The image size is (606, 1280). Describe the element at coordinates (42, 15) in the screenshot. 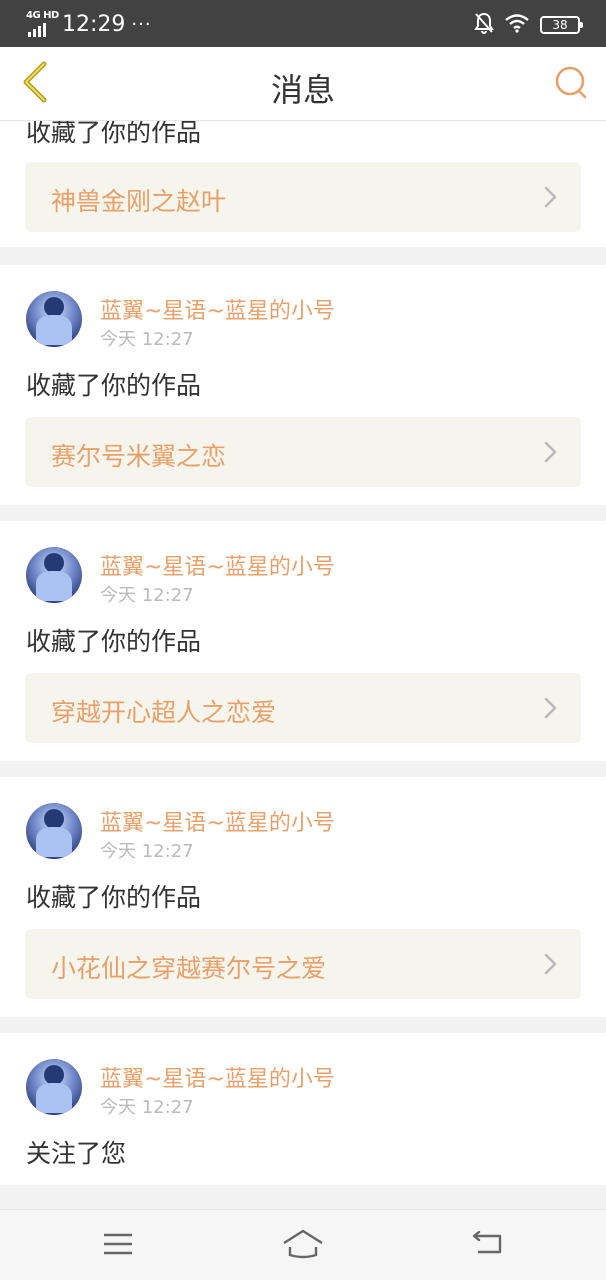

I see `network-type: 4G HD` at that location.